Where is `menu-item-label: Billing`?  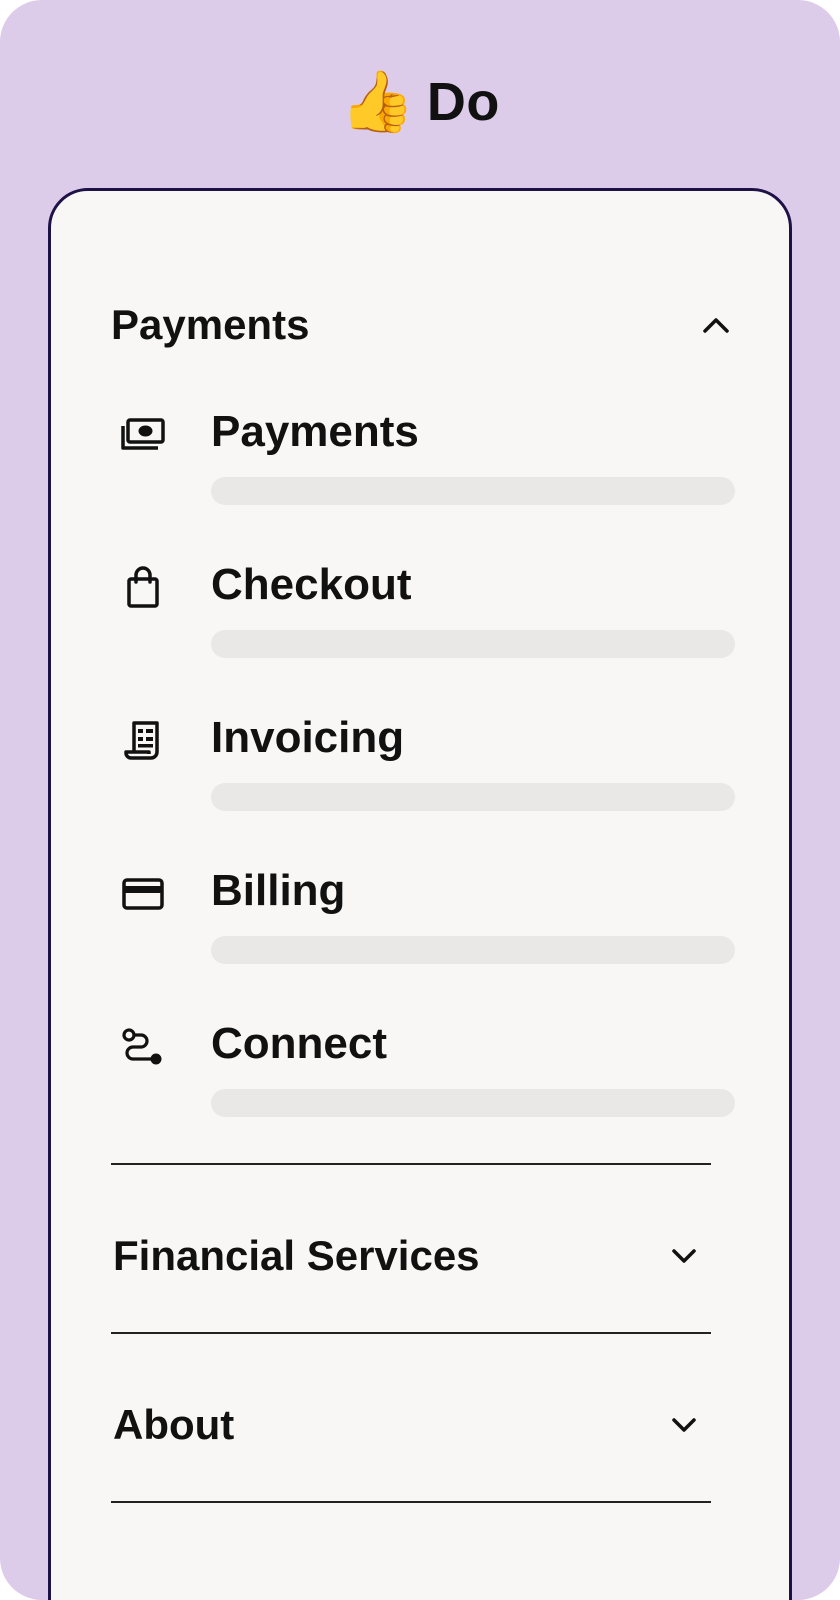 menu-item-label: Billing is located at coordinates (278, 890).